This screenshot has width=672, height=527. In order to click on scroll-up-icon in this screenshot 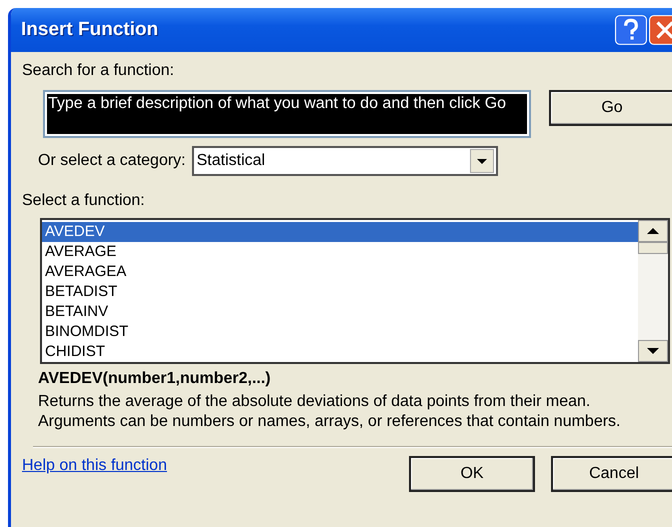, I will do `click(653, 231)`.